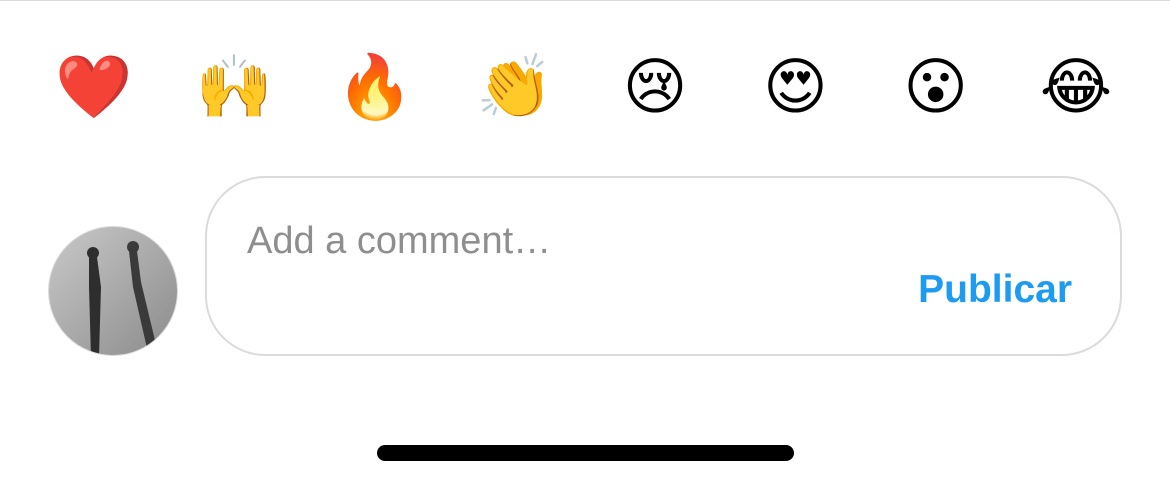 This screenshot has width=1170, height=483. I want to click on tears-of-joy-face-icon: 😂, so click(1076, 87).